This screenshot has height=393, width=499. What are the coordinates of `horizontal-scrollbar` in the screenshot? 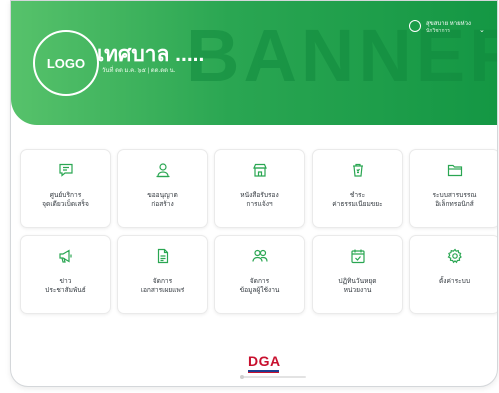 It's located at (274, 377).